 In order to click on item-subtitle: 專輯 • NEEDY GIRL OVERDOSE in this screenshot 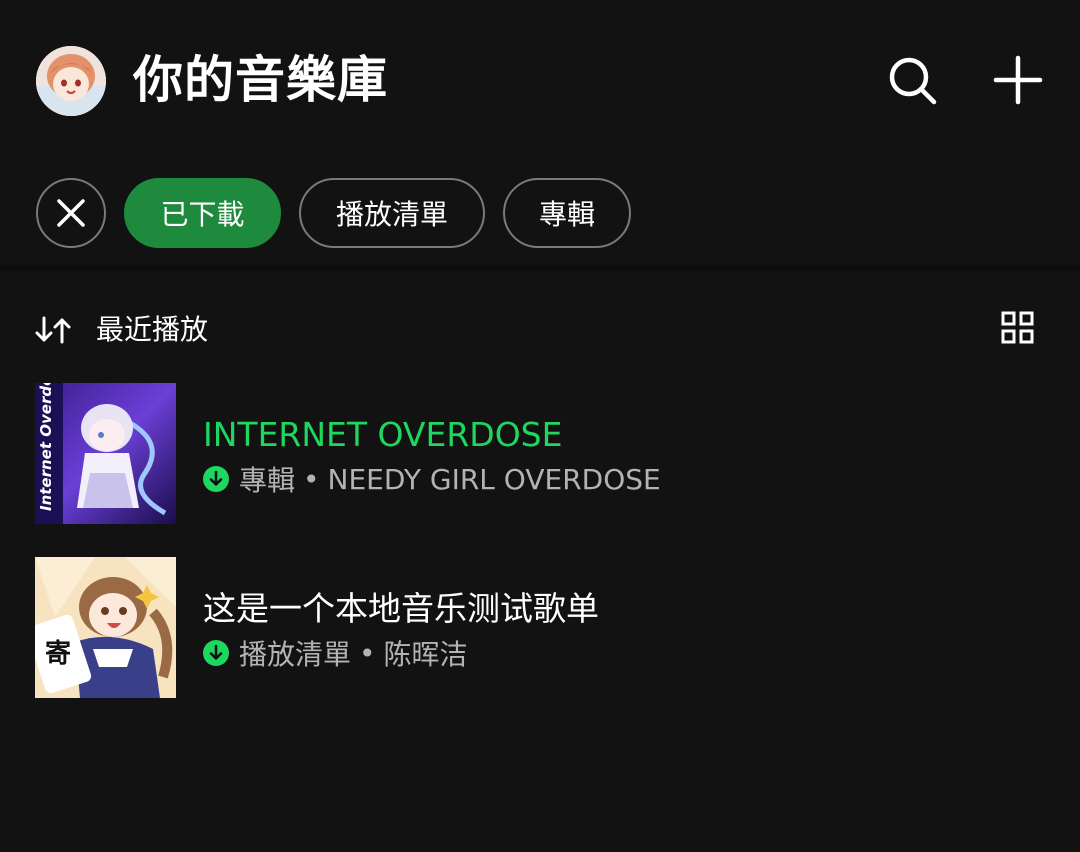, I will do `click(432, 479)`.